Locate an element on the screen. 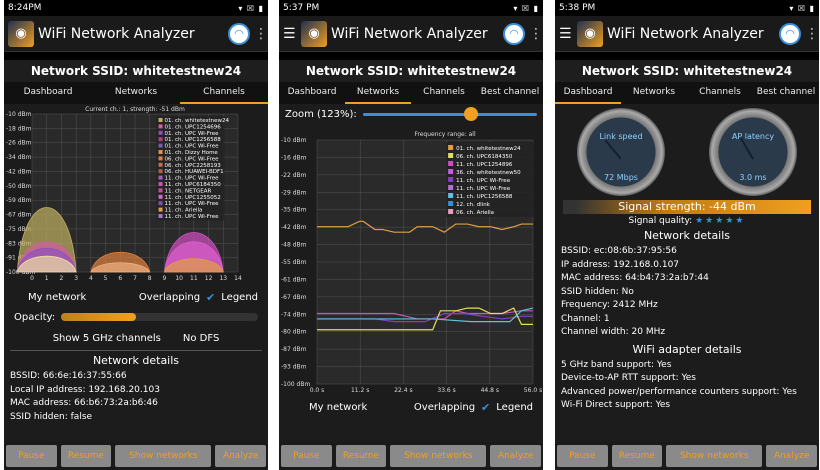  legend-entry: 11. ch. UPC1255052 is located at coordinates (193, 198).